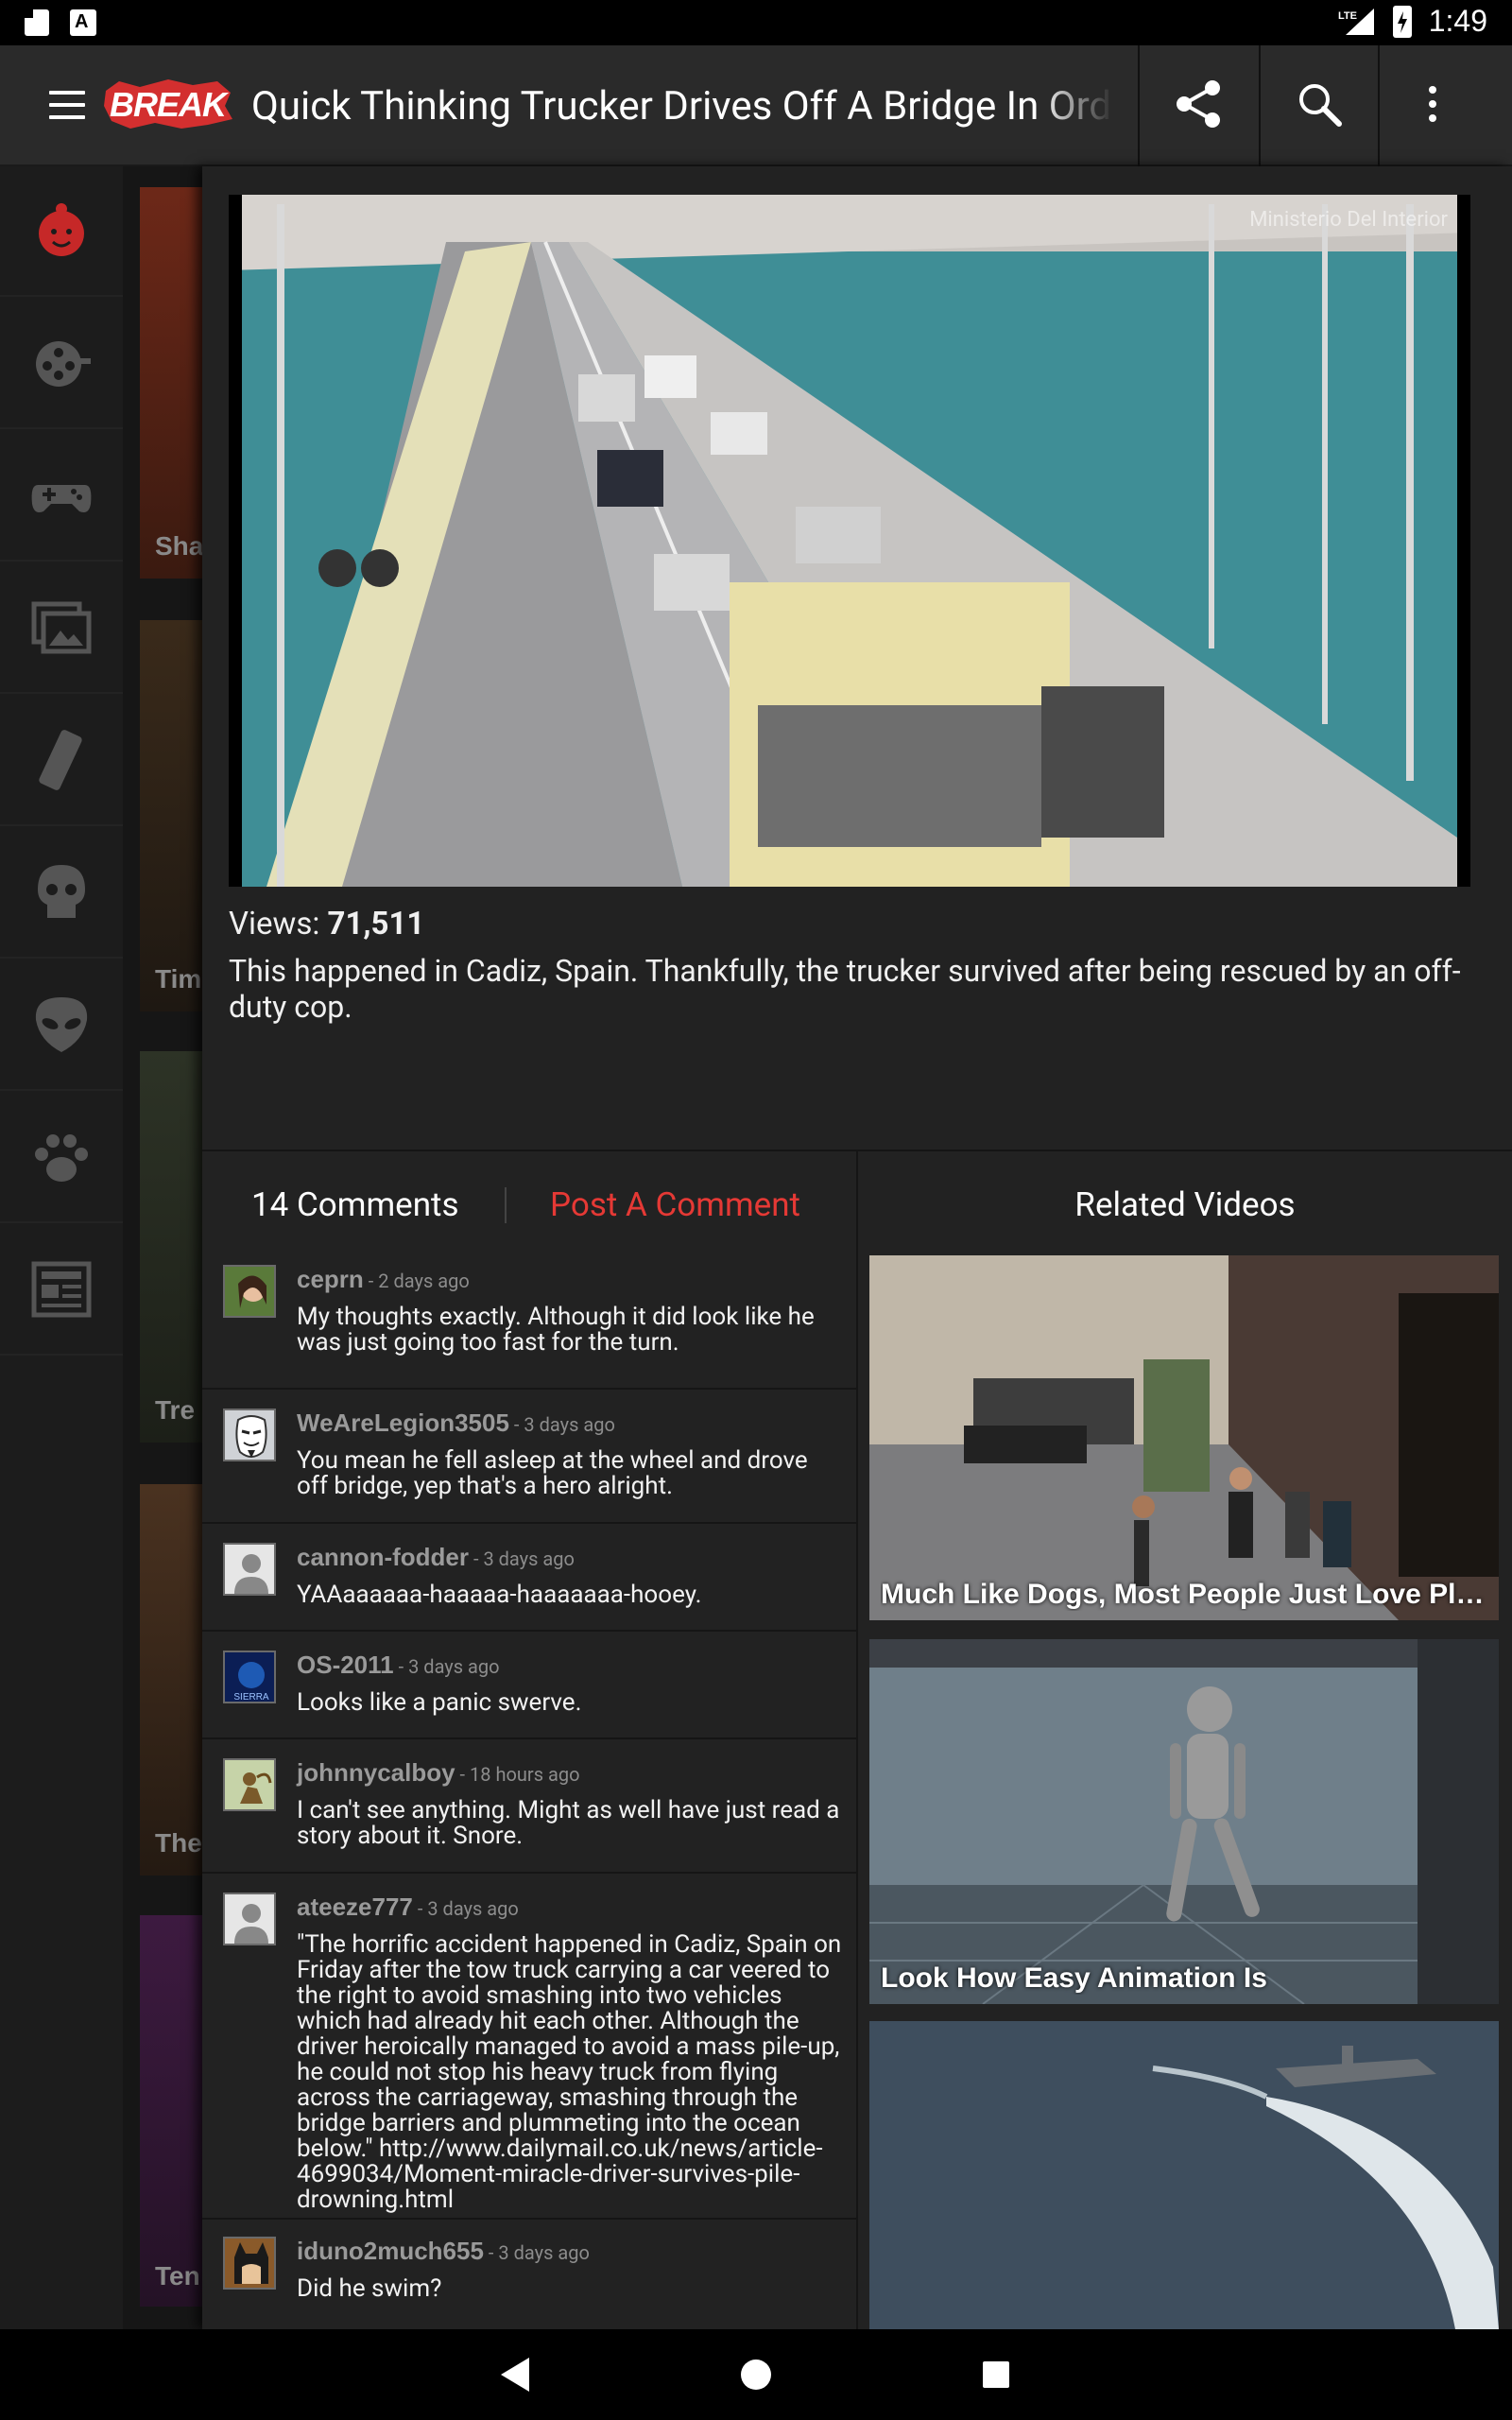  Describe the element at coordinates (517, 1774) in the screenshot. I see `comment-time: - 18 hours ago` at that location.